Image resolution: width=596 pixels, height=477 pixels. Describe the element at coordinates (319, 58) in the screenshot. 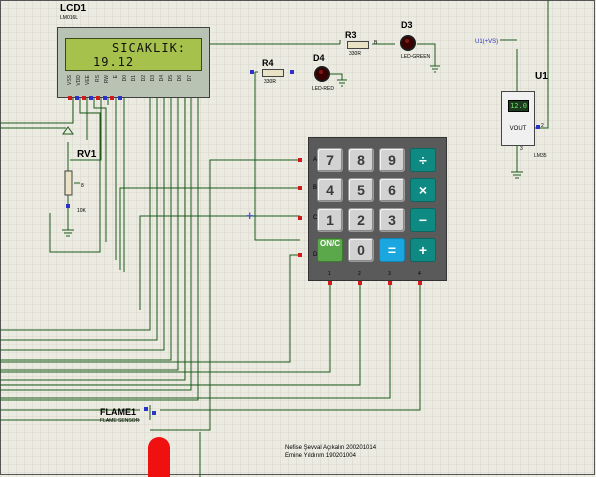

I see `d4-ref: D4` at that location.